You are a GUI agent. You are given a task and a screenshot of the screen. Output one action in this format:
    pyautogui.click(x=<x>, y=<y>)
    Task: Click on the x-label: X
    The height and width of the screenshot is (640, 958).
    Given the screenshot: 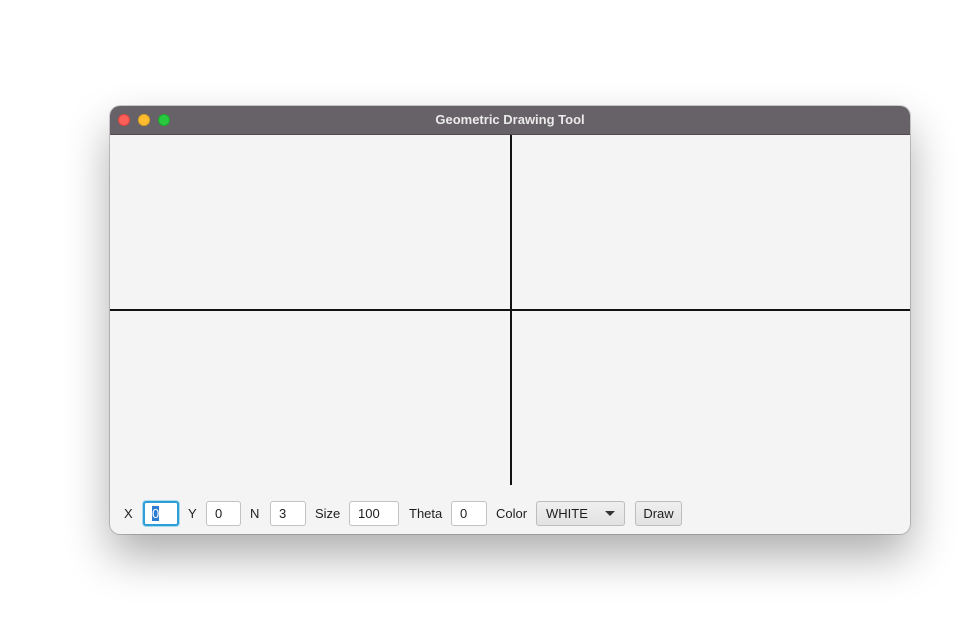 What is the action you would take?
    pyautogui.click(x=128, y=513)
    